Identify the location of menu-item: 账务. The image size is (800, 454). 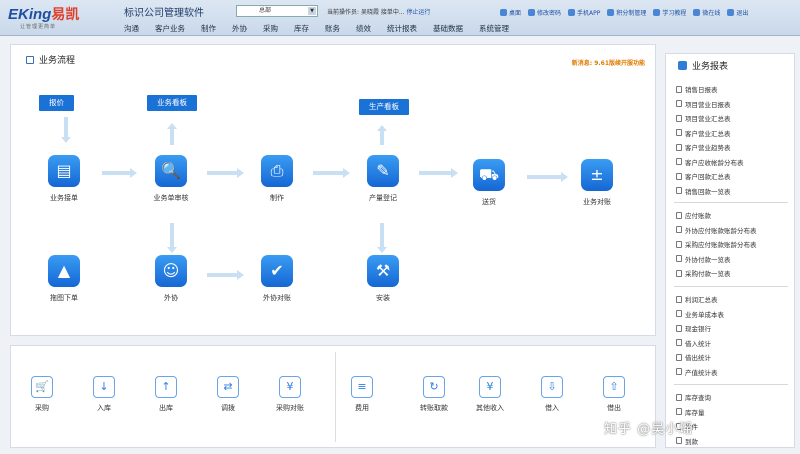
(332, 28).